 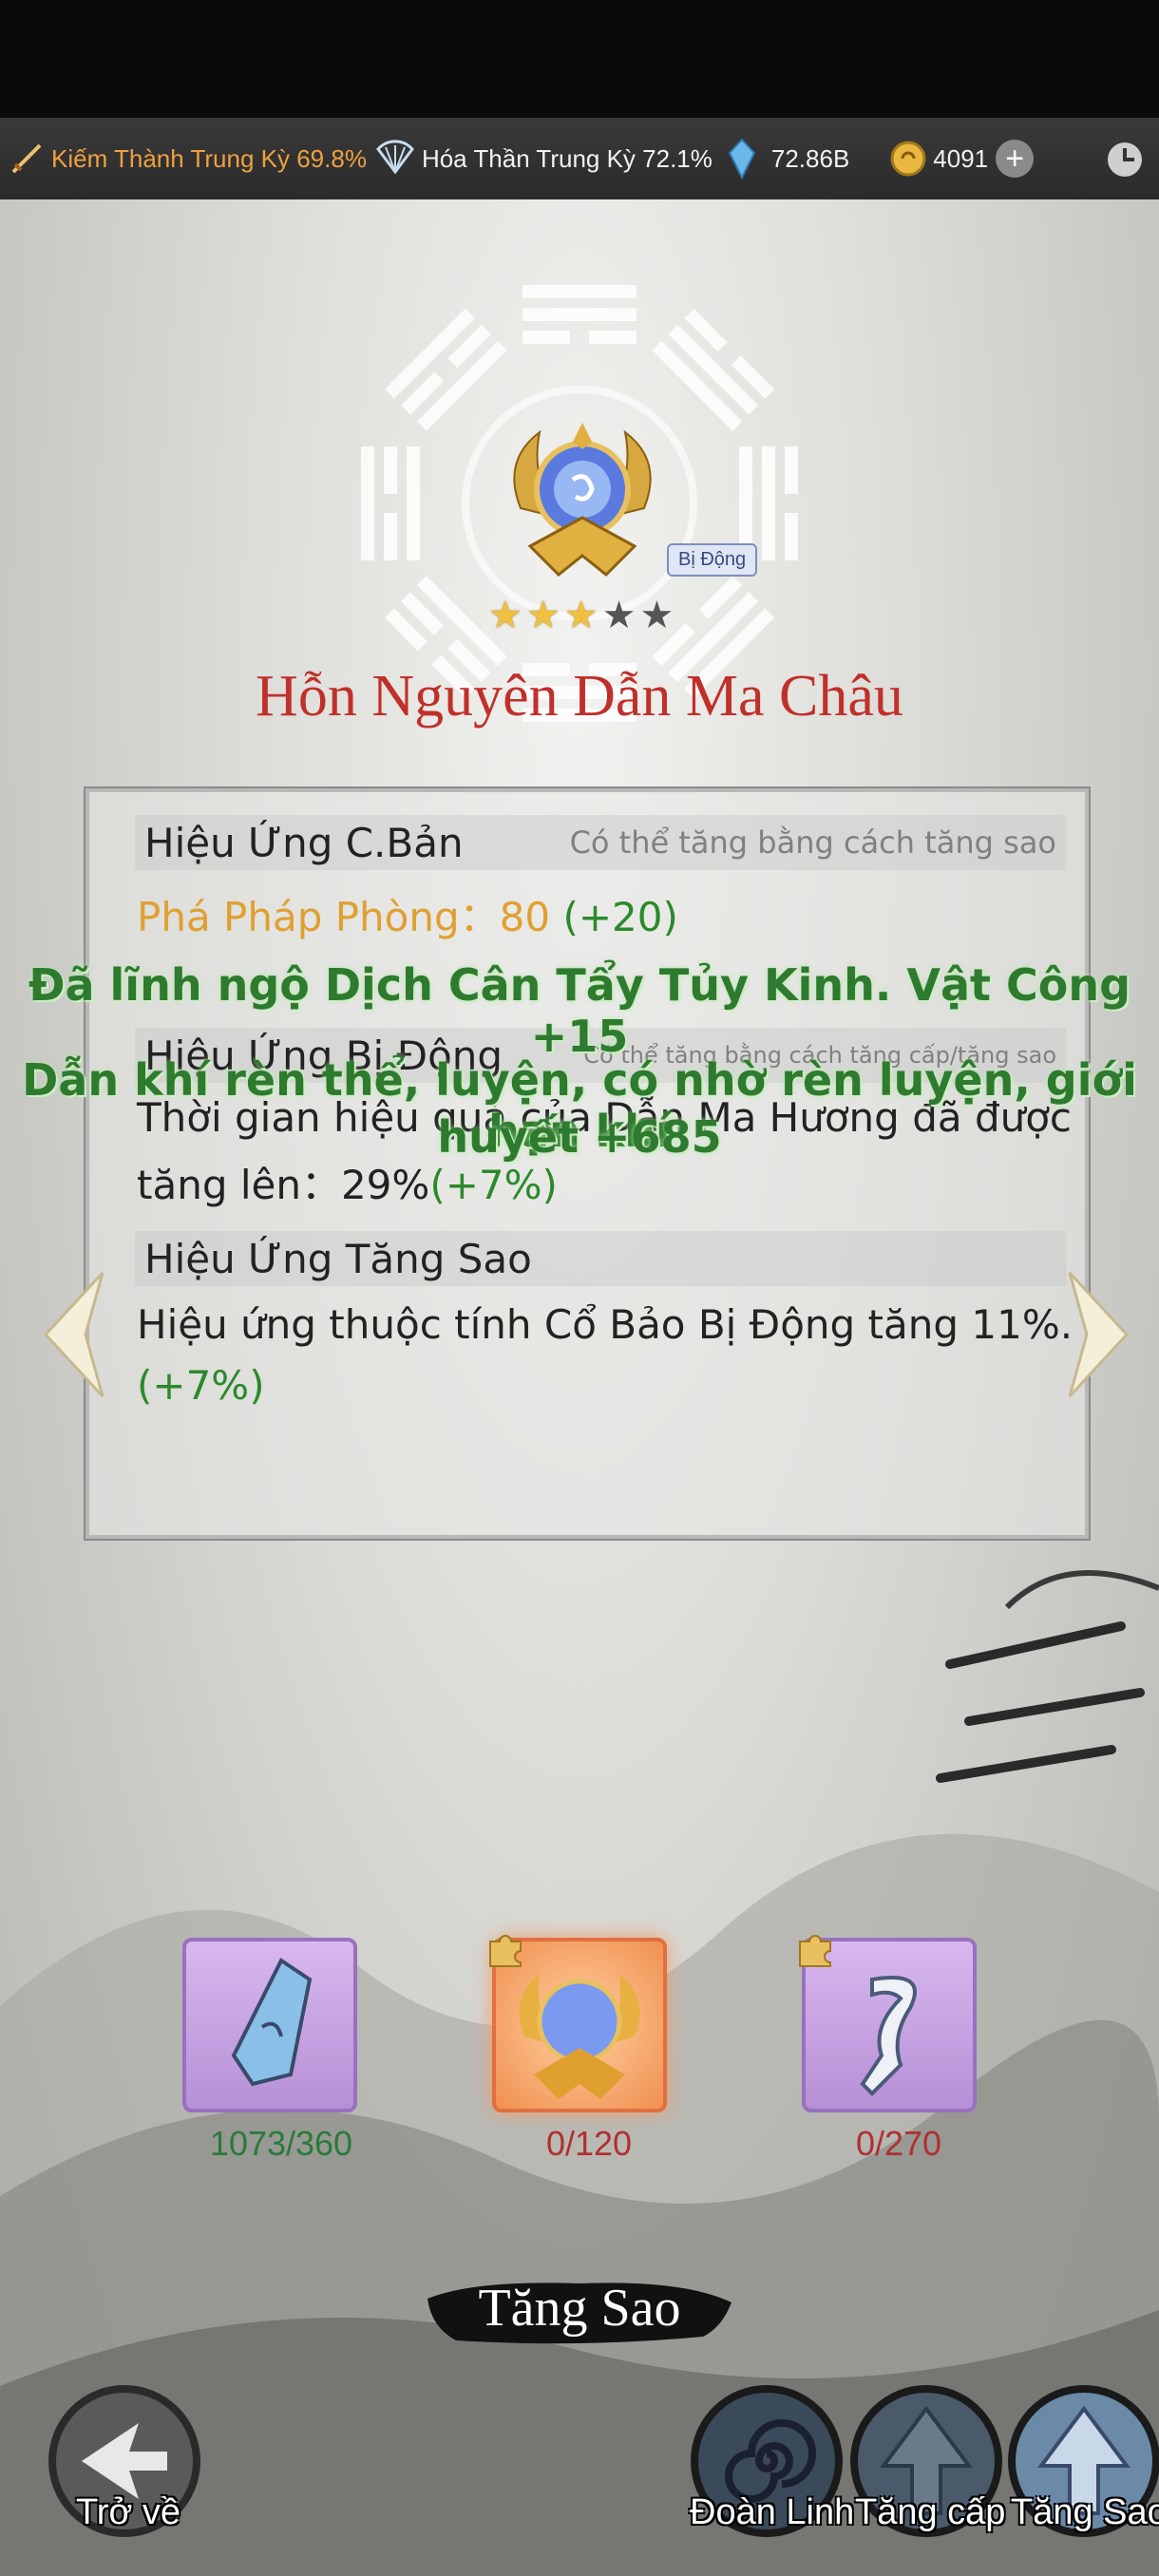 What do you see at coordinates (812, 842) in the screenshot?
I see `basic-effect-hint: Có thể tăng bằng cách tăng sao` at bounding box center [812, 842].